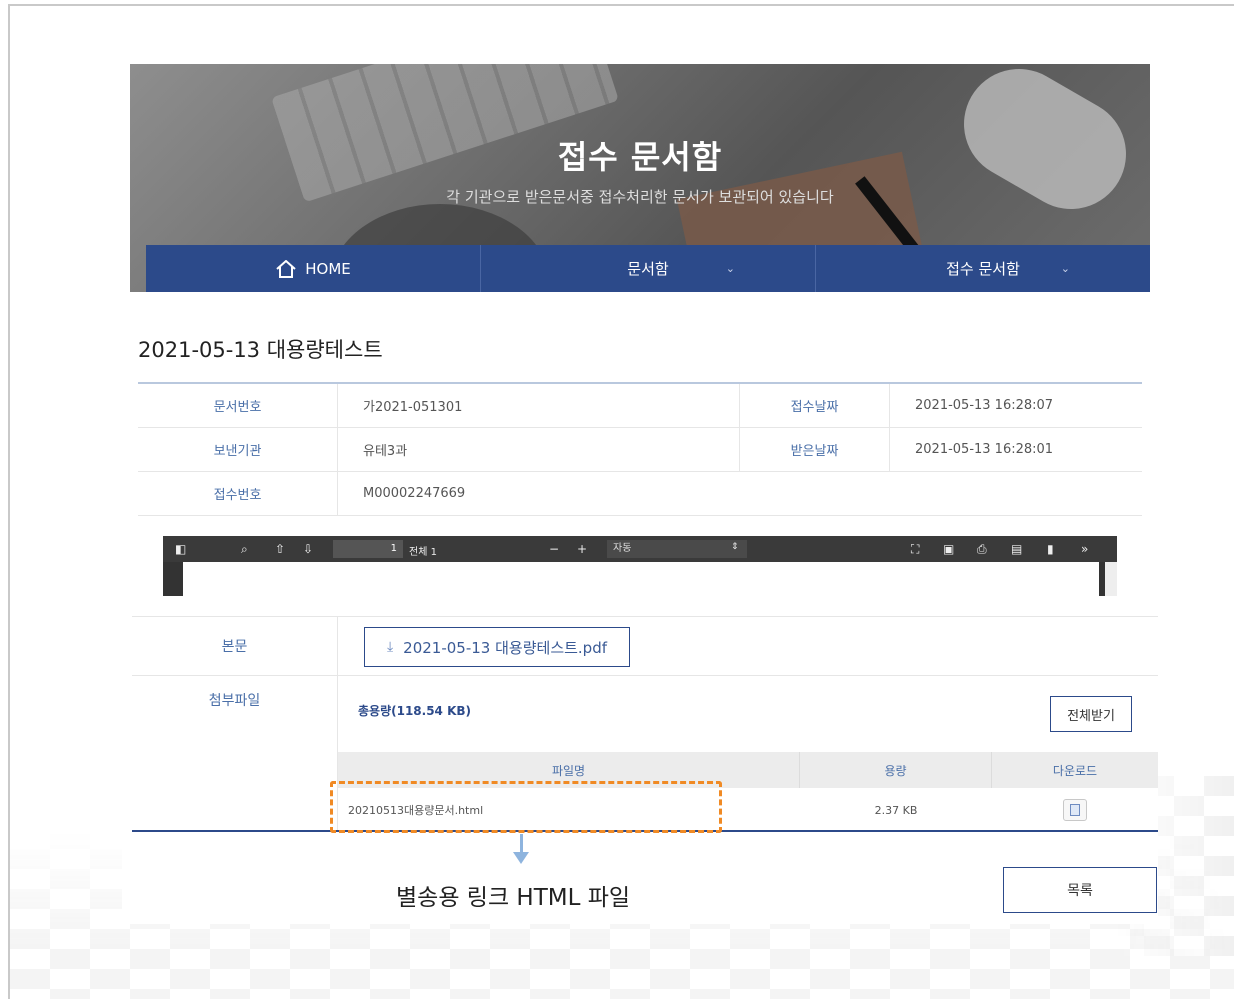 Image resolution: width=1234 pixels, height=999 pixels. I want to click on file-download-icon, so click(1075, 810).